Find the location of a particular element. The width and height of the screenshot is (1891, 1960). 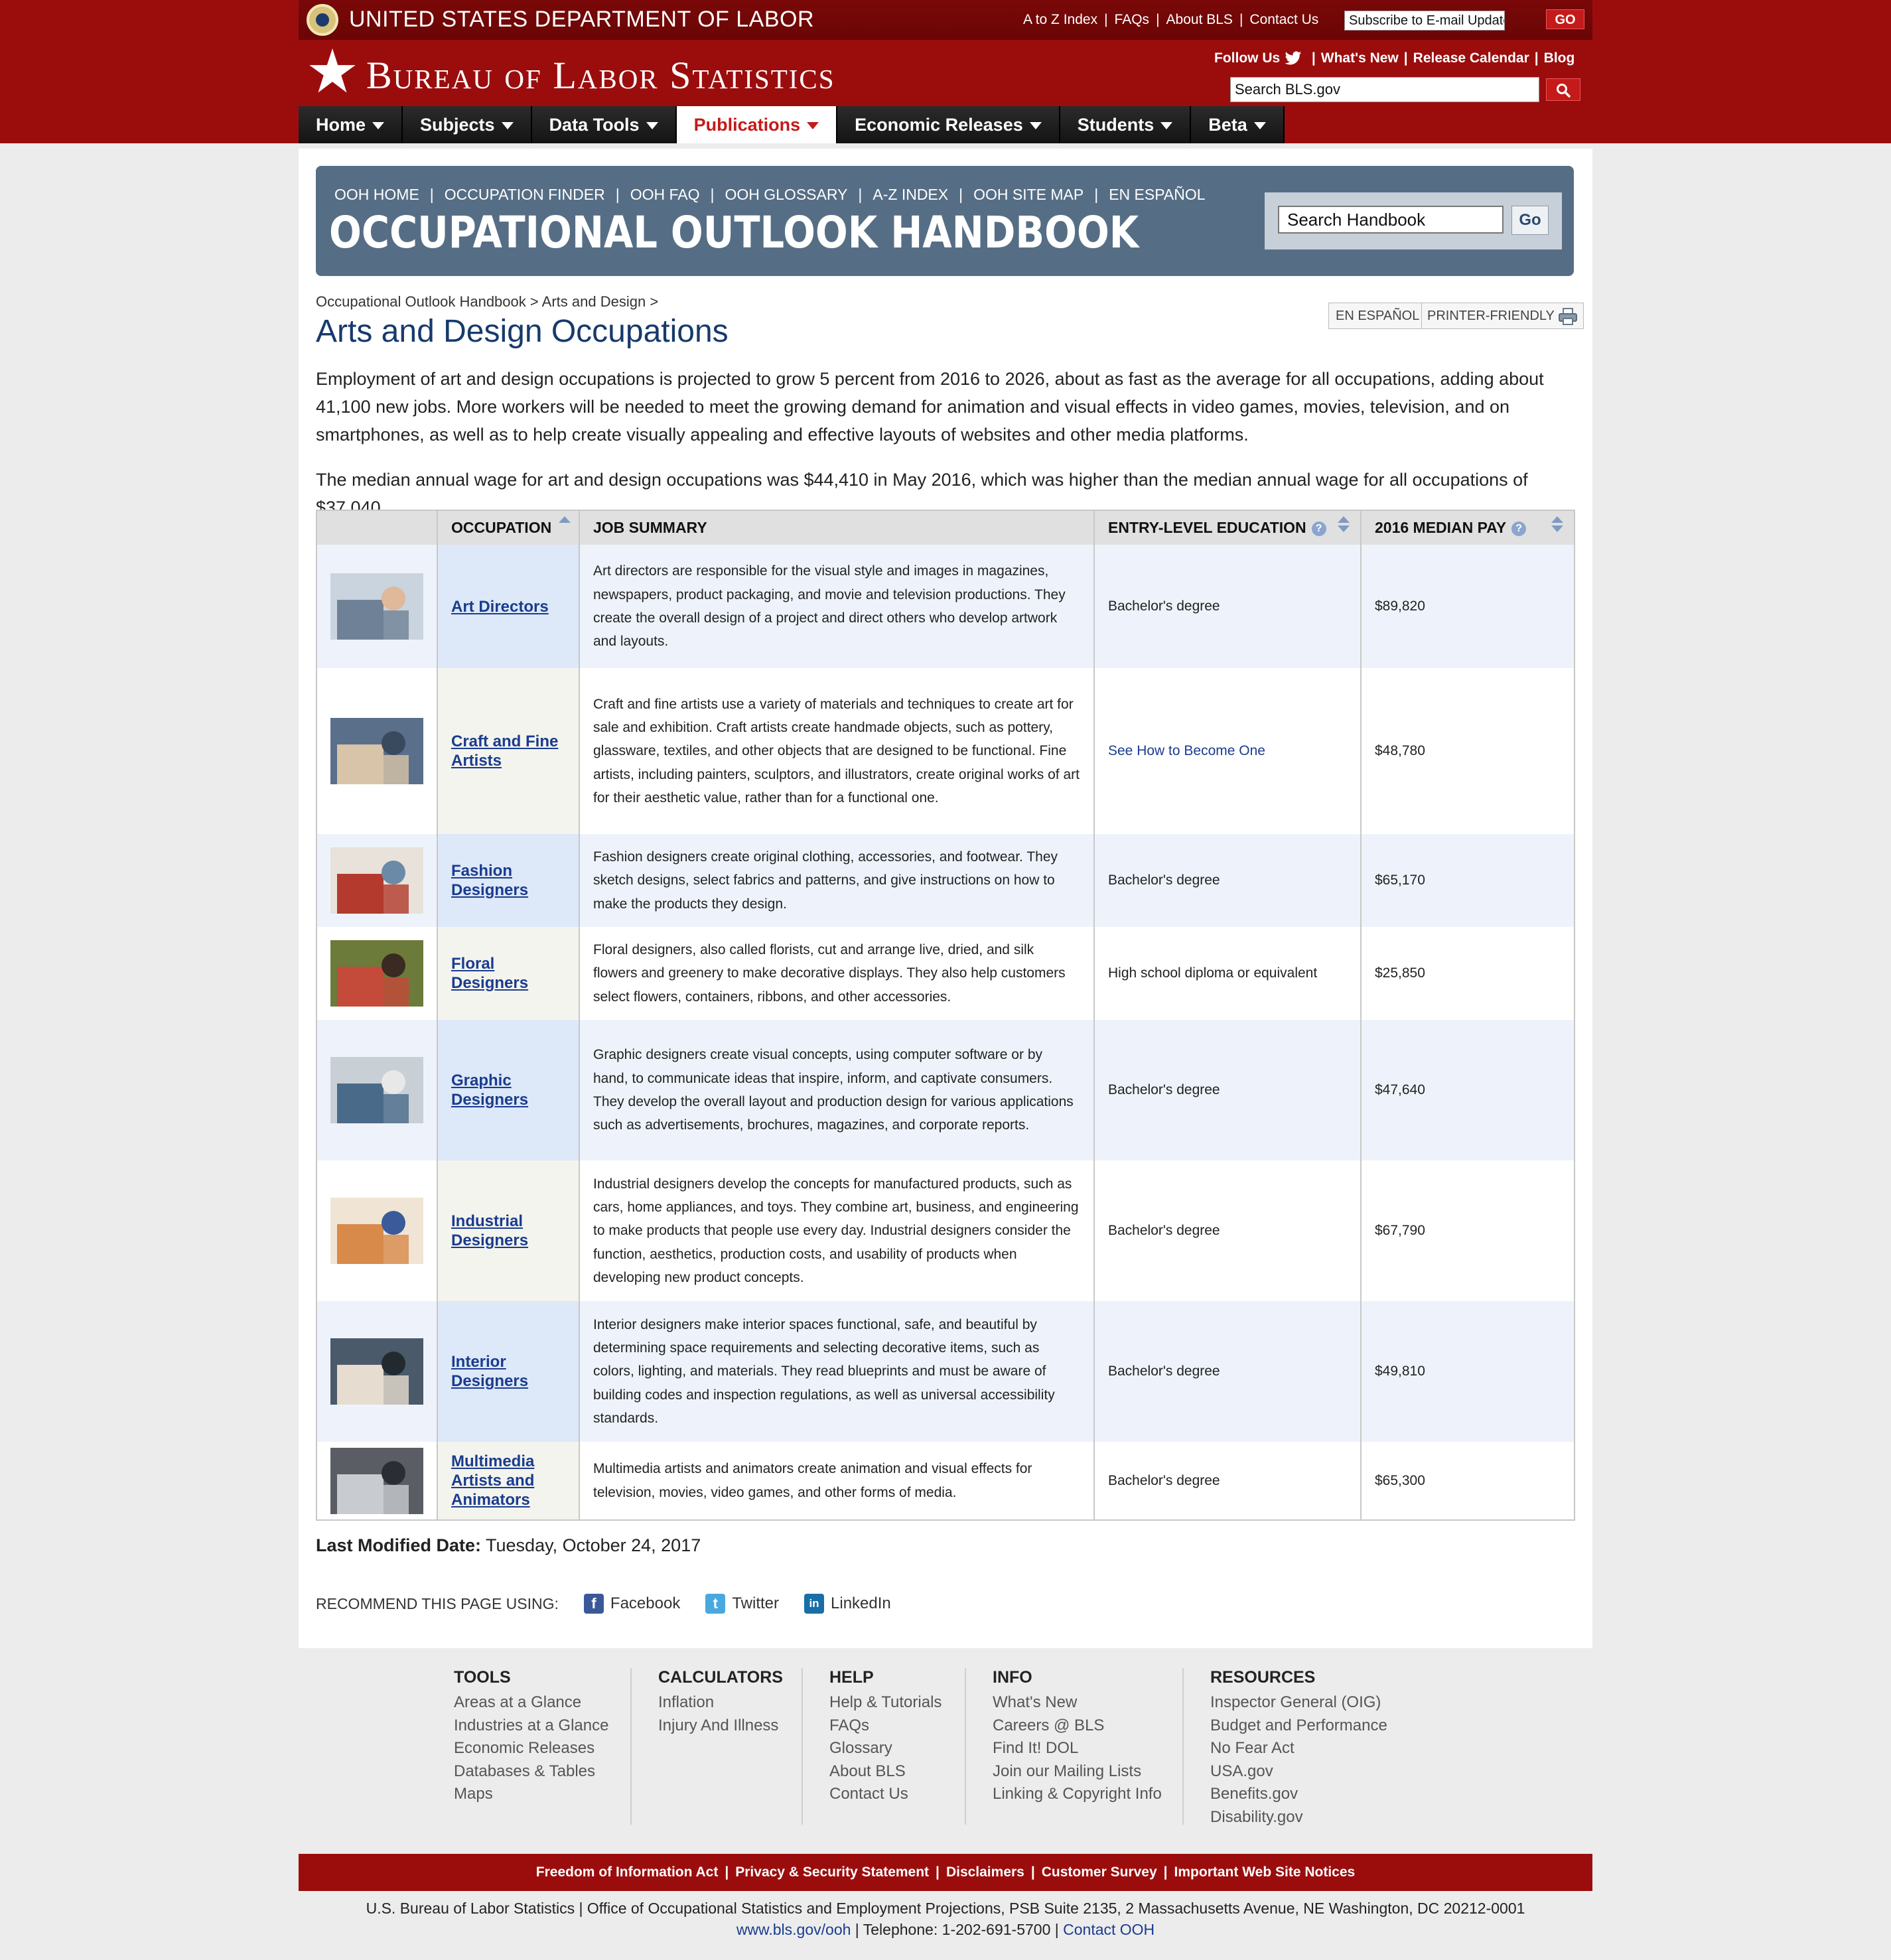

web-site-notices-link: Important Web Site Notices is located at coordinates (1265, 1872).